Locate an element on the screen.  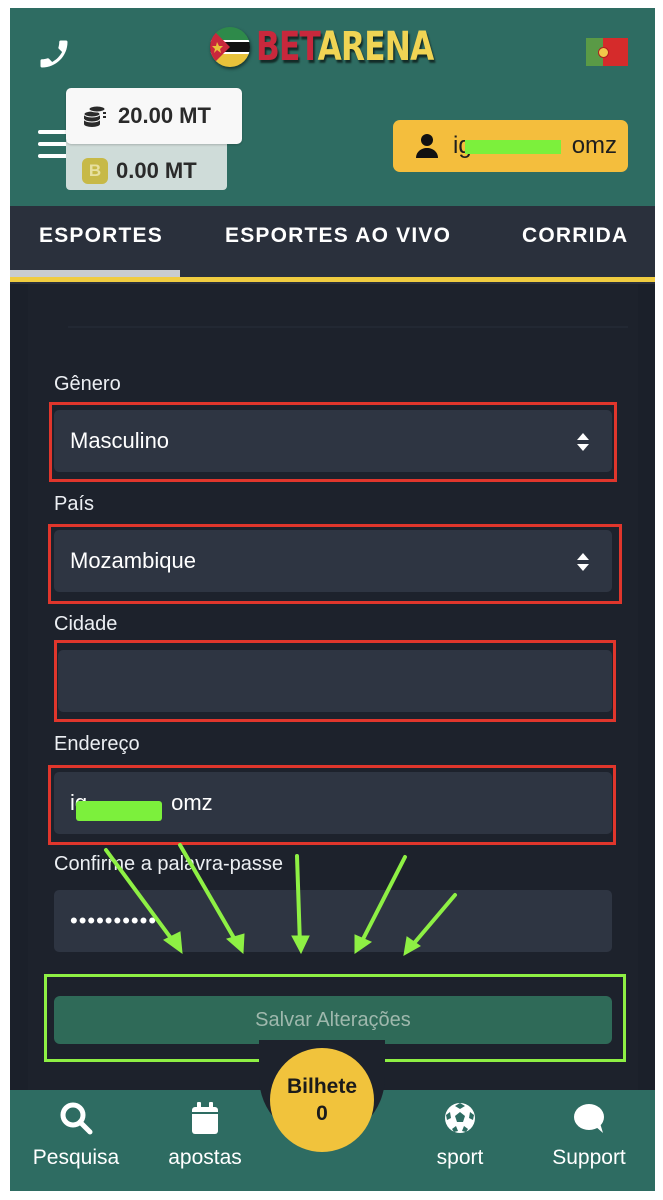
logo-text-bet: BET is located at coordinates (287, 47).